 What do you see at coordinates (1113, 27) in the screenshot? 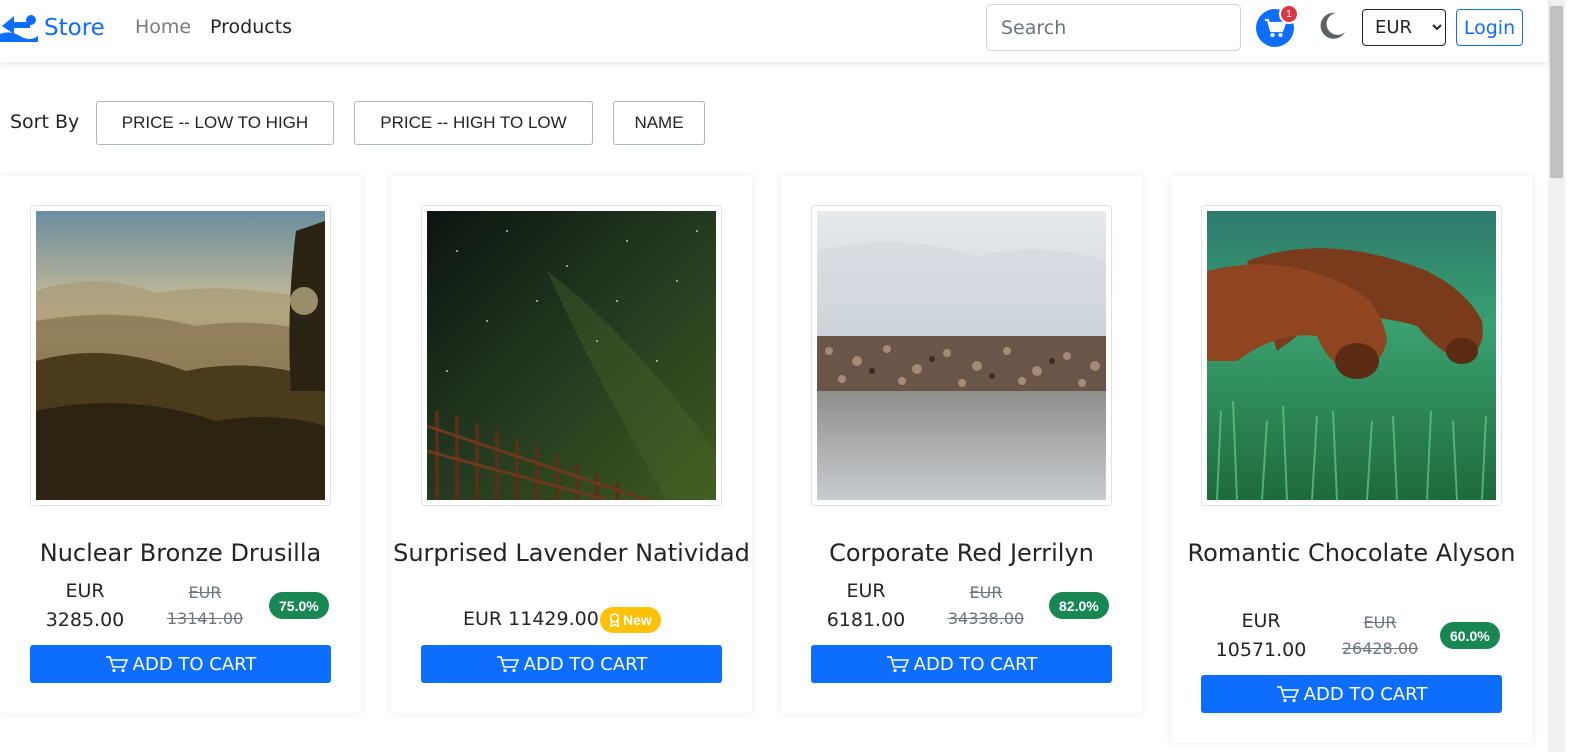
I see `search-input` at bounding box center [1113, 27].